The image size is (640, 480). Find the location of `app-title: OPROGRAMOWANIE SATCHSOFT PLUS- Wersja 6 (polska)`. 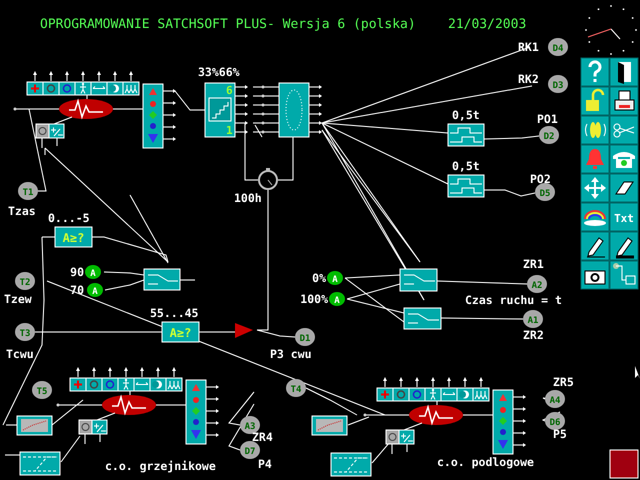

app-title: OPROGRAMOWANIE SATCHSOFT PLUS- Wersja 6 (polska) is located at coordinates (228, 24).